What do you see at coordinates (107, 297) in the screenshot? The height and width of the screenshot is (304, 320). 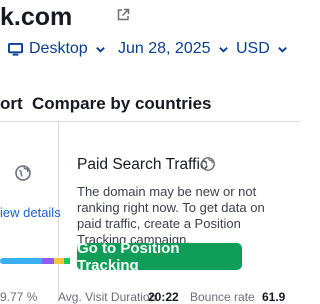 I see `metric-label: Avg. Visit Duration` at bounding box center [107, 297].